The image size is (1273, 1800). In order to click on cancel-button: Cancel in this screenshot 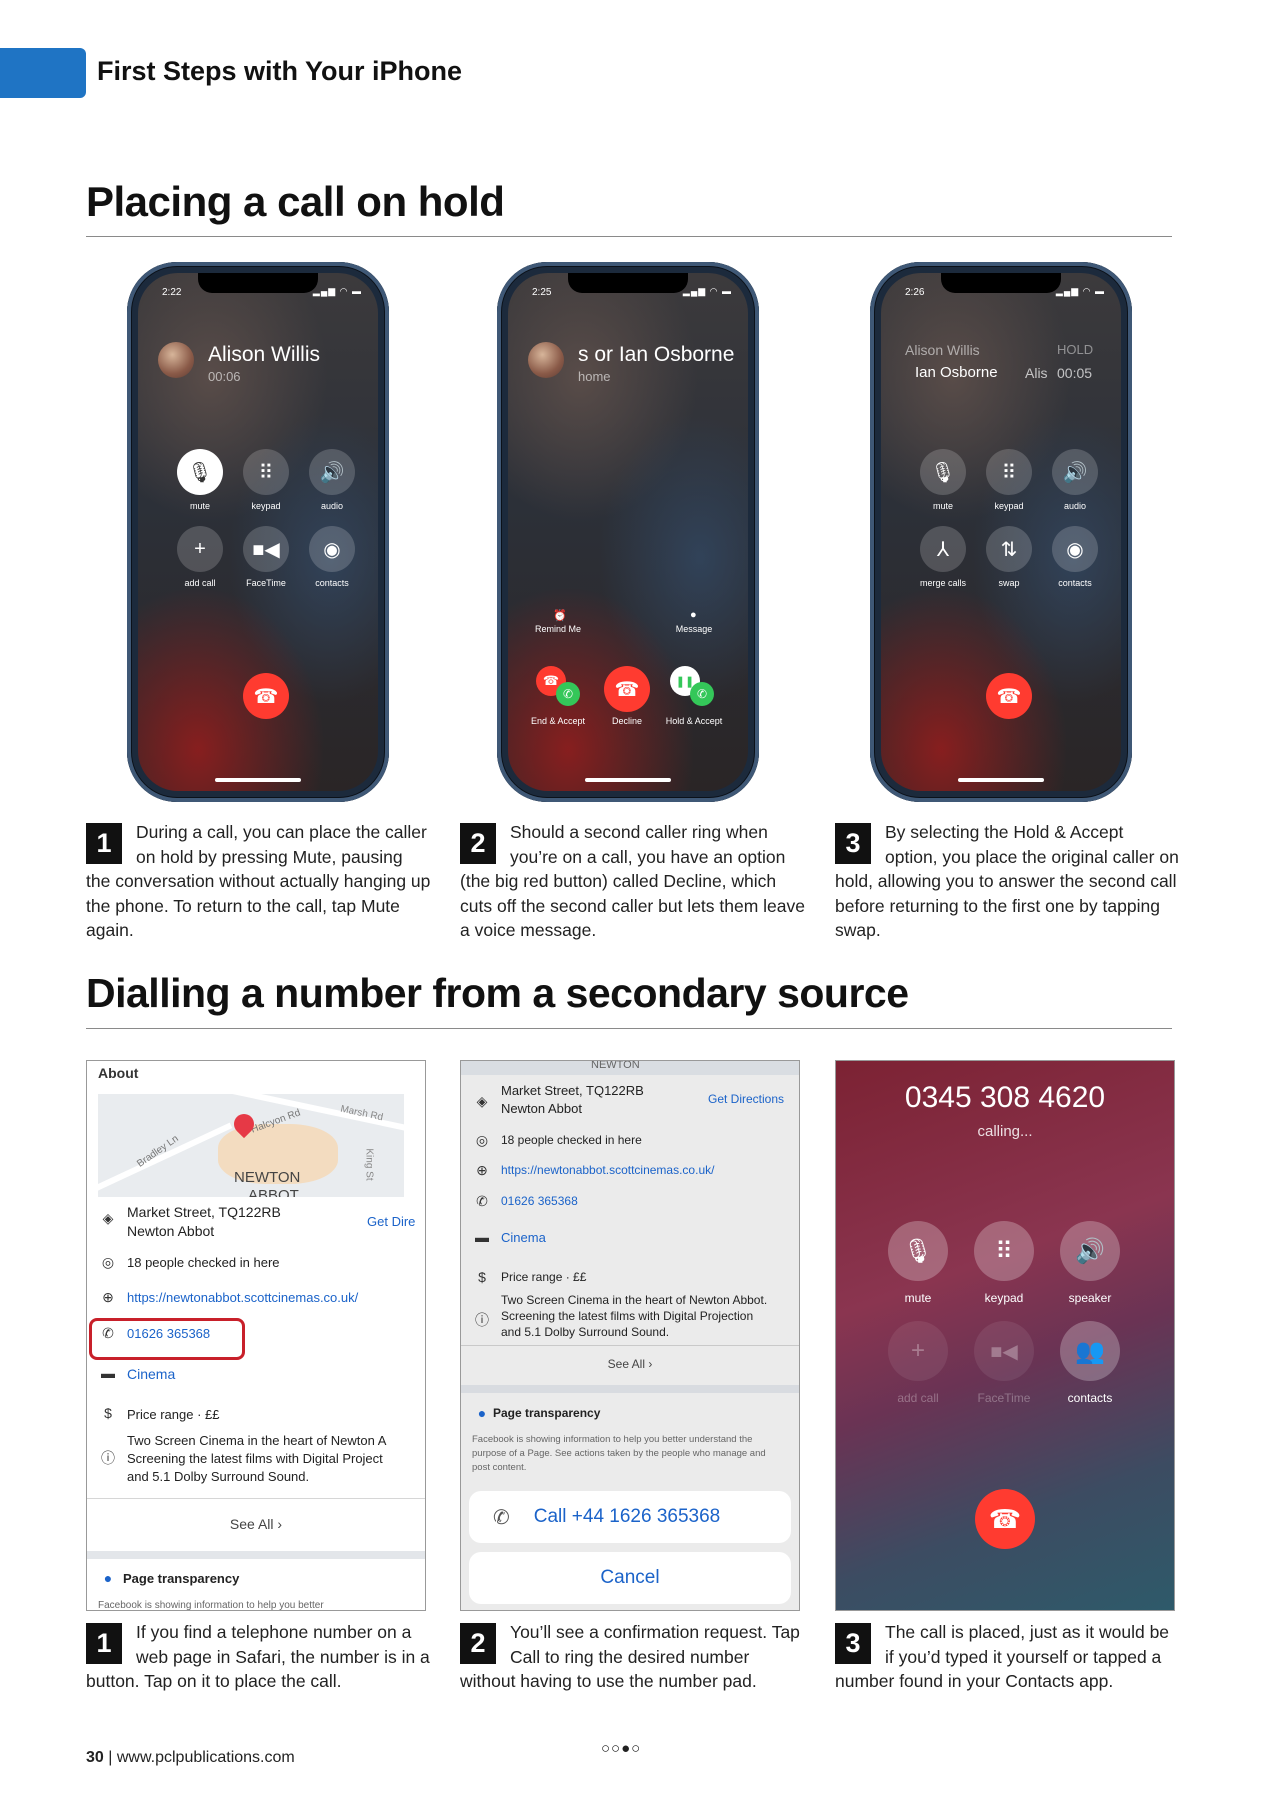, I will do `click(630, 1578)`.